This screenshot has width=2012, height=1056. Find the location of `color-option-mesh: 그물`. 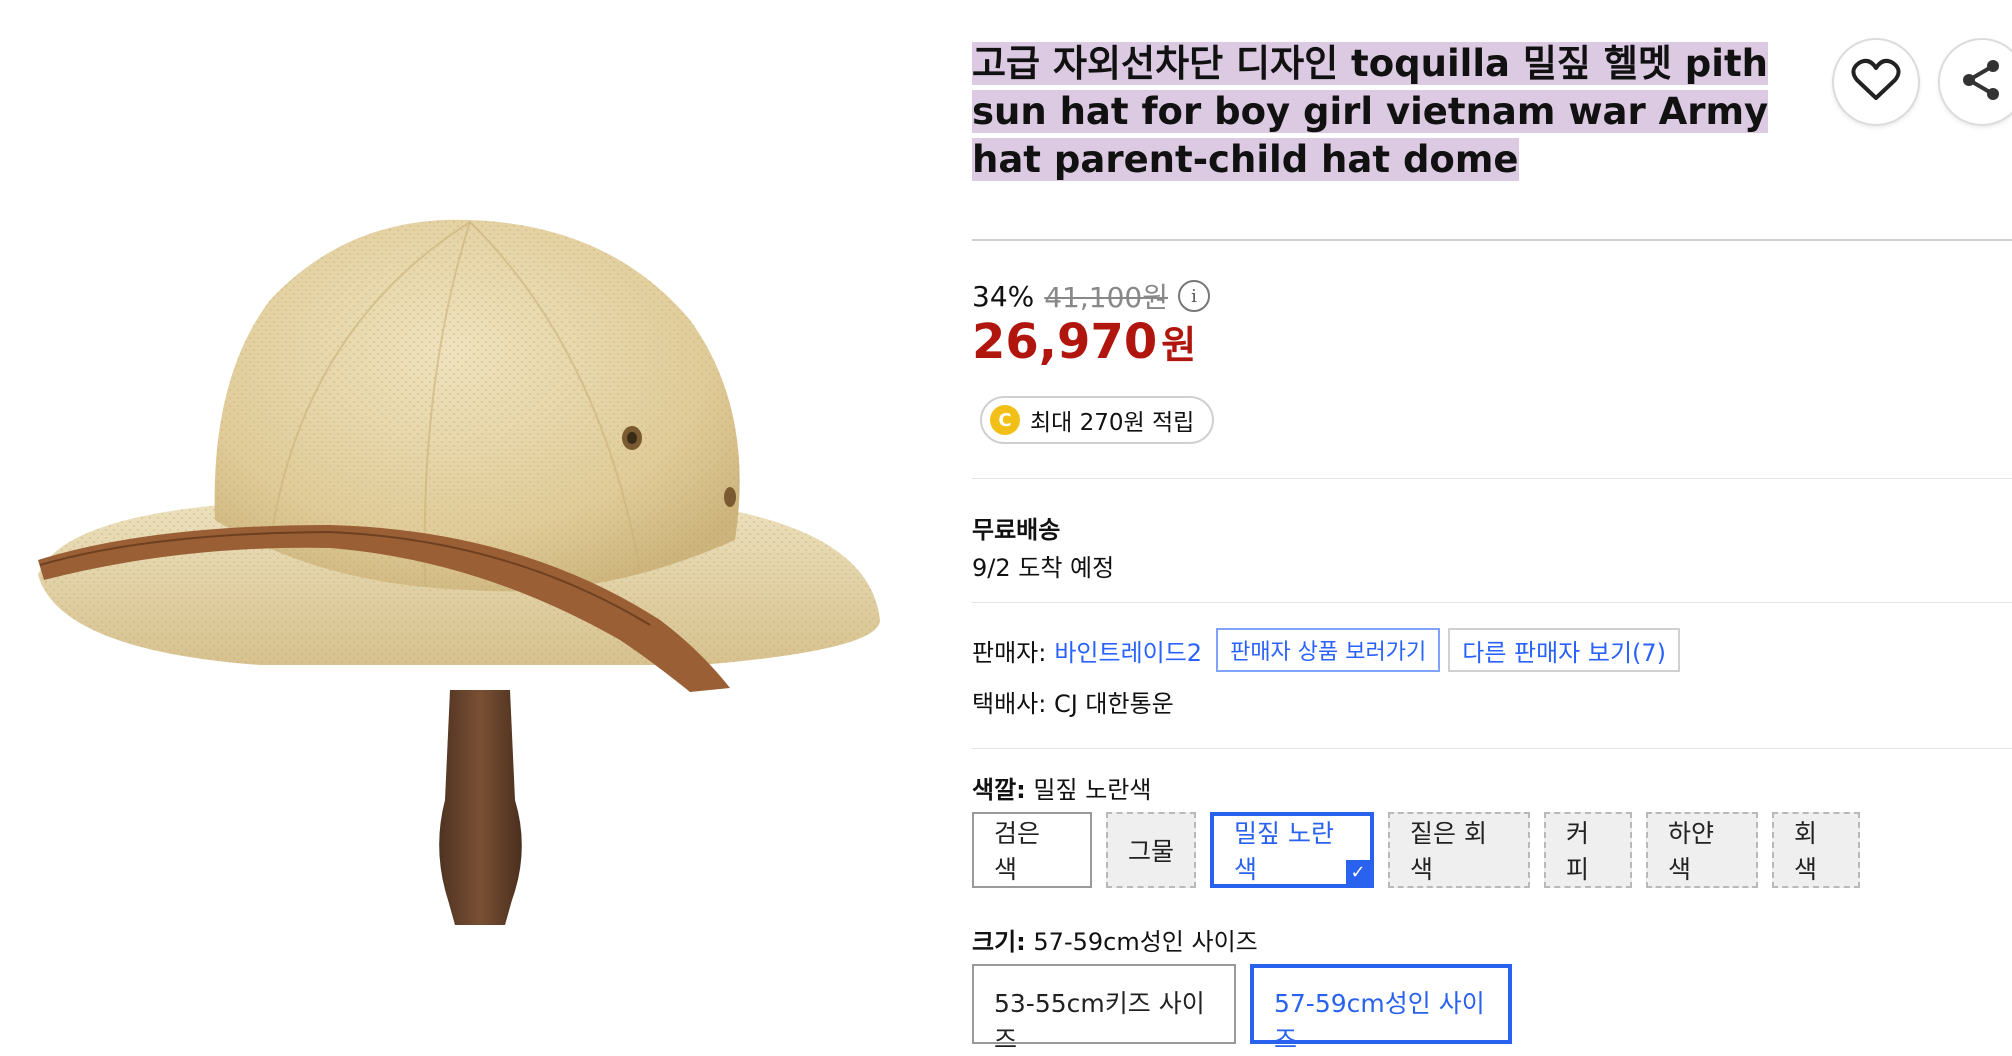

color-option-mesh: 그물 is located at coordinates (1151, 850).